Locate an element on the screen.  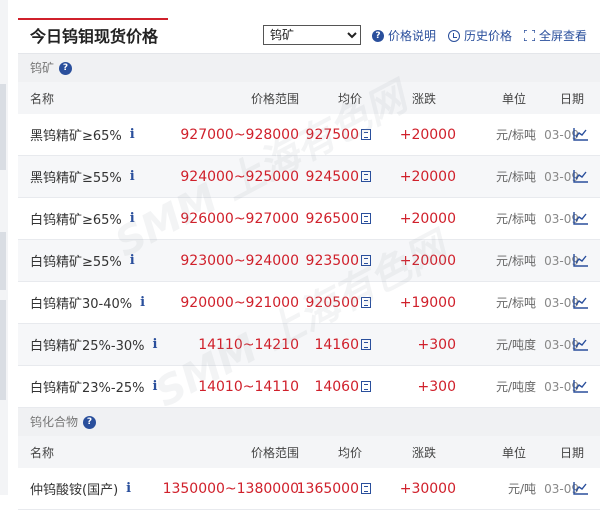
product-name-text: 白钨精矿≥65% is located at coordinates (76, 220).